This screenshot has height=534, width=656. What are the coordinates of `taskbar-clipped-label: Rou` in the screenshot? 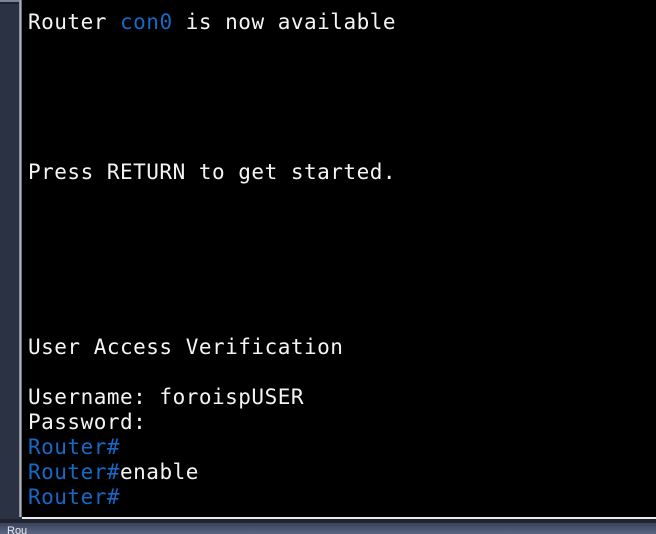 It's located at (17, 530).